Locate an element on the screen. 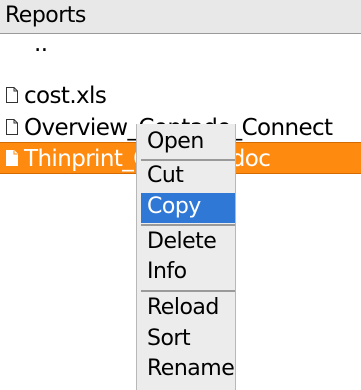  menu-item-info: Info is located at coordinates (188, 273).